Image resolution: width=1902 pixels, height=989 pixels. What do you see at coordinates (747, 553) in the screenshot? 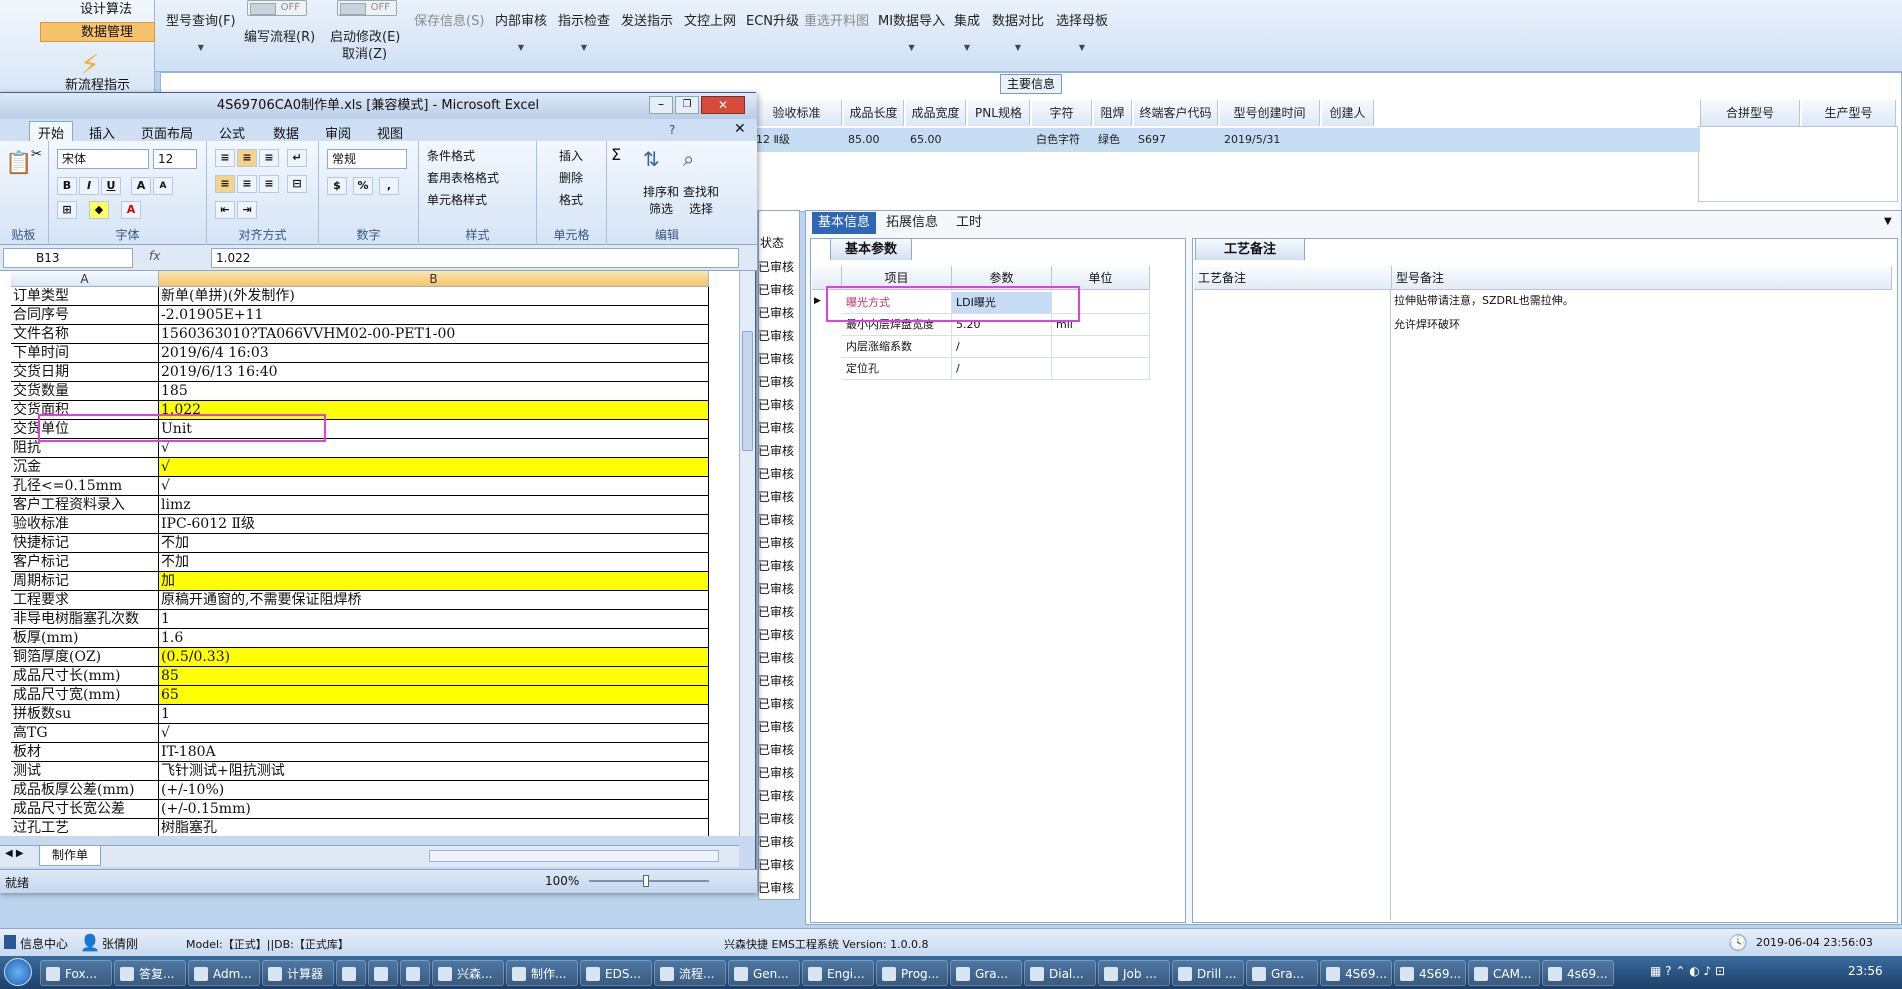
I see `vertical-scrollbar` at bounding box center [747, 553].